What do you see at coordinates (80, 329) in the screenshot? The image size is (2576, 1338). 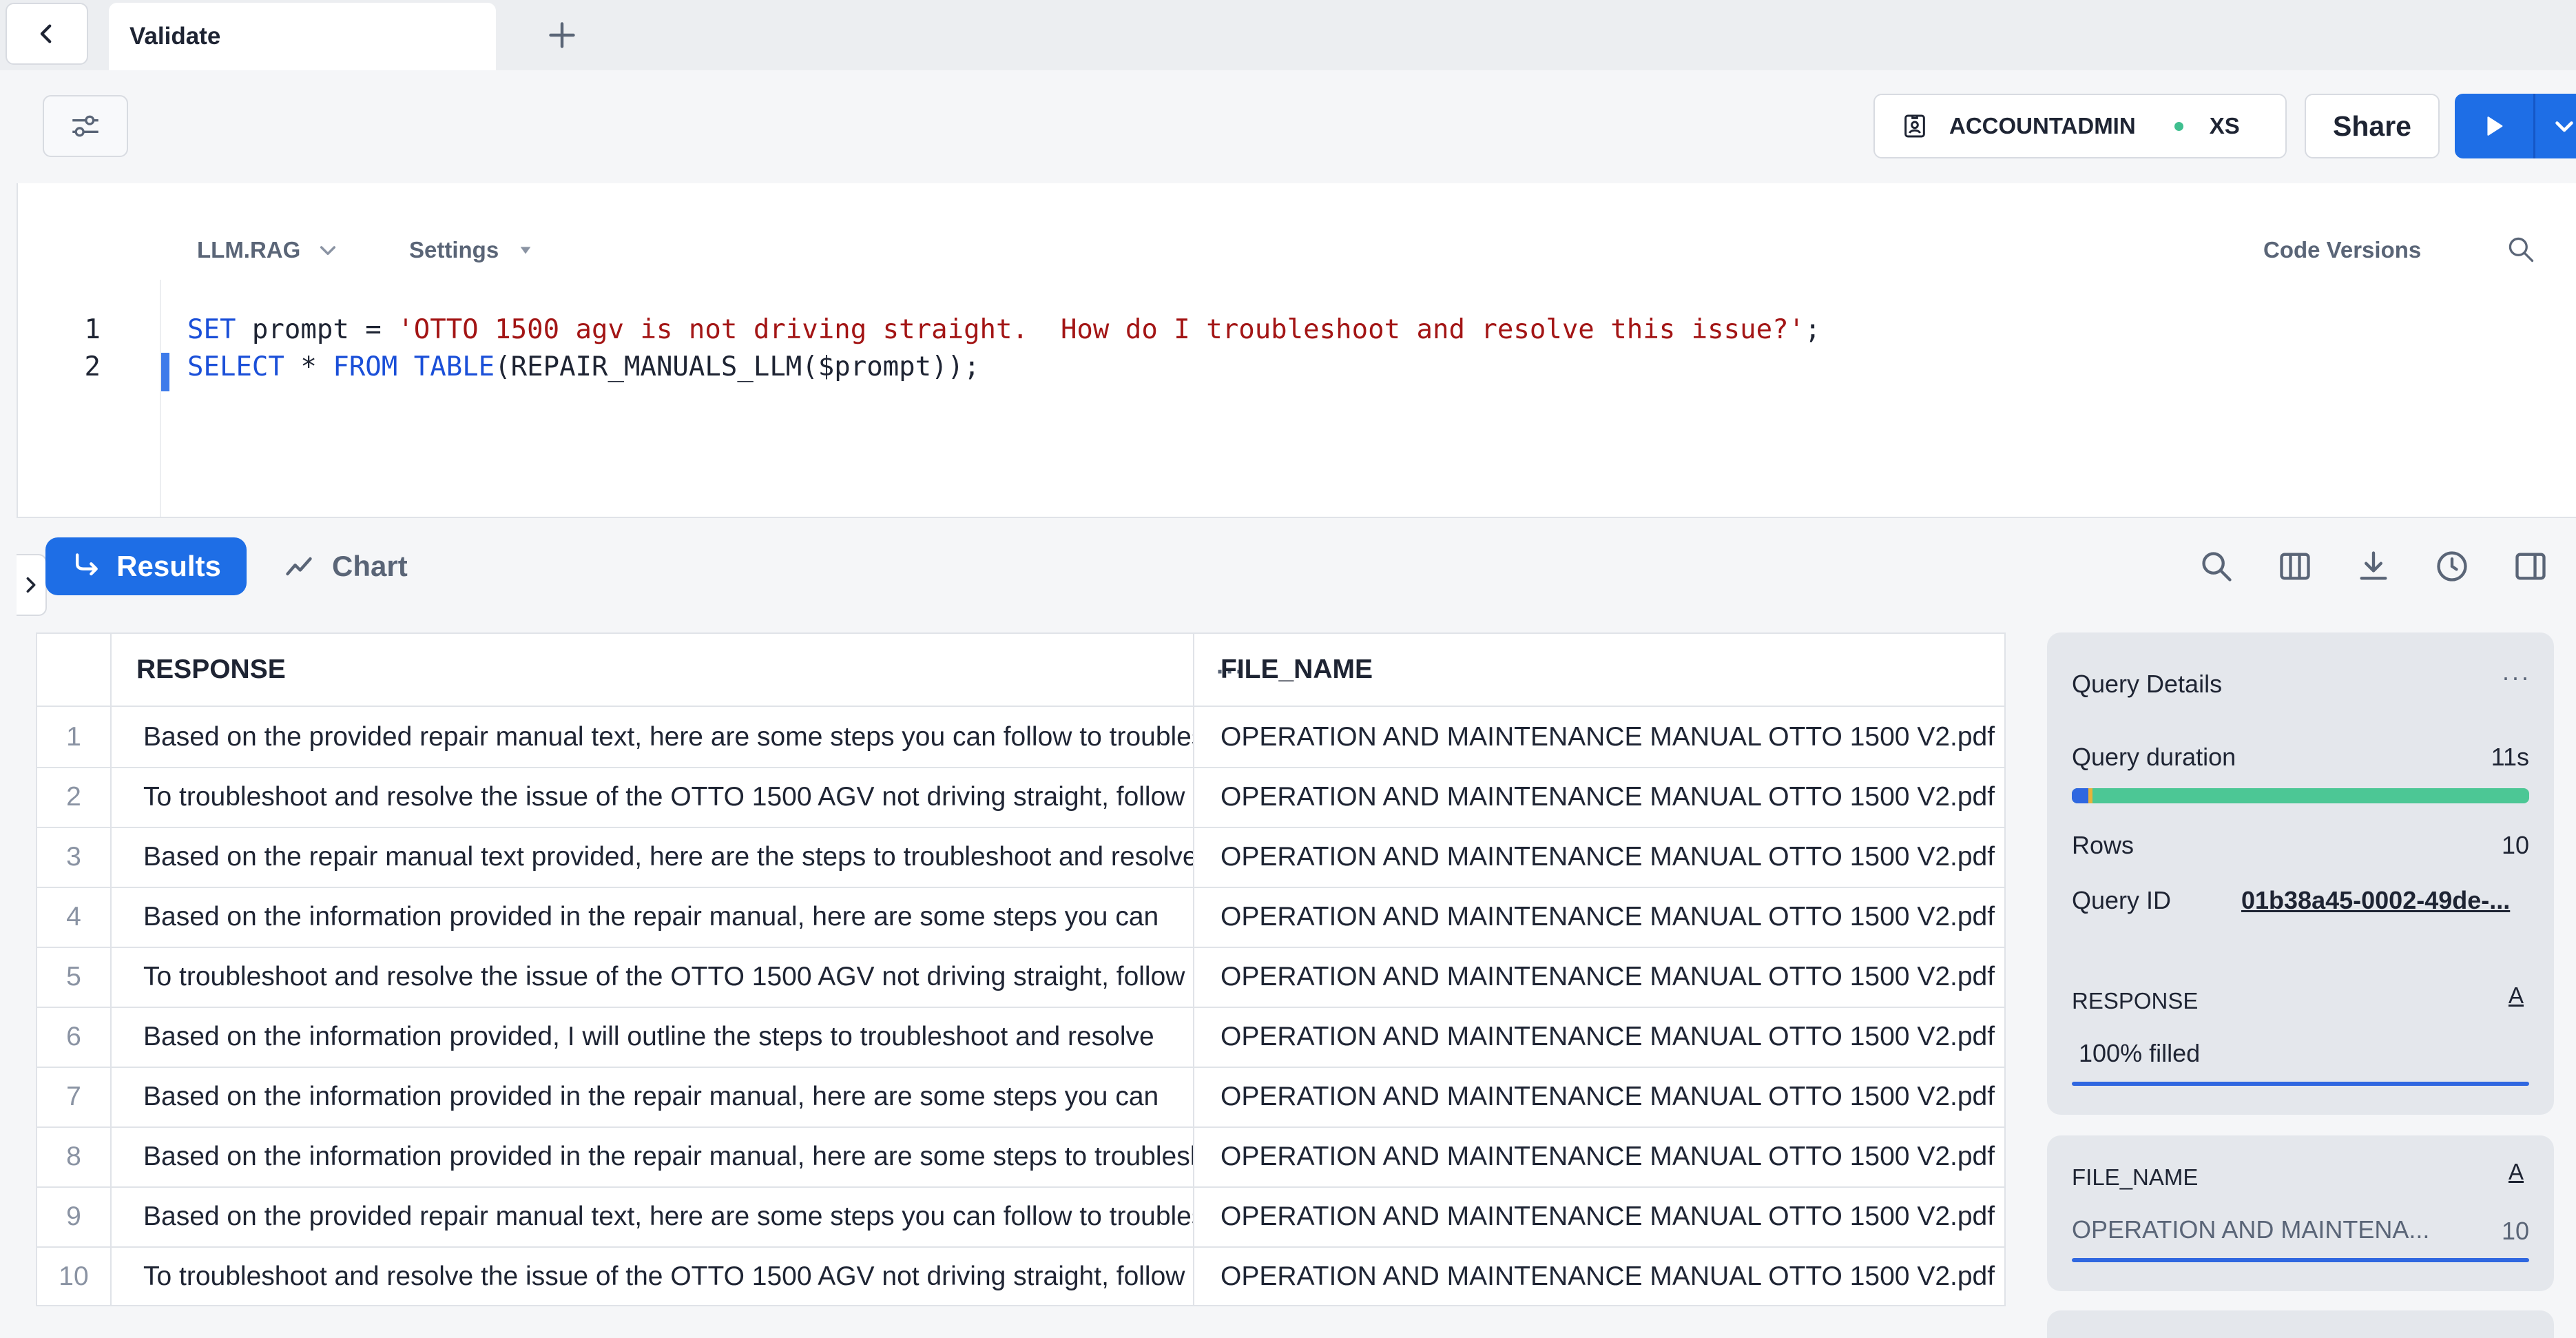 I see `line-number: 1` at bounding box center [80, 329].